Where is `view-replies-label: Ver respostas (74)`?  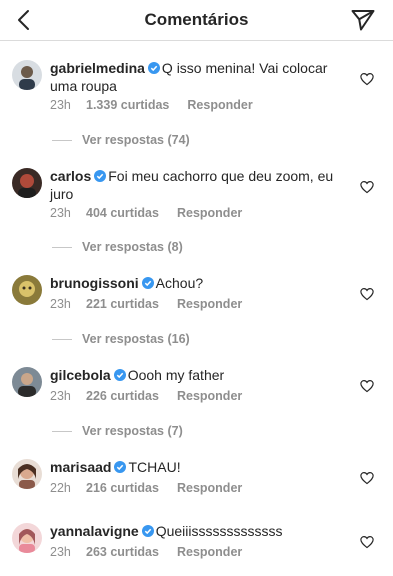
view-replies-label: Ver respostas (74) is located at coordinates (136, 140).